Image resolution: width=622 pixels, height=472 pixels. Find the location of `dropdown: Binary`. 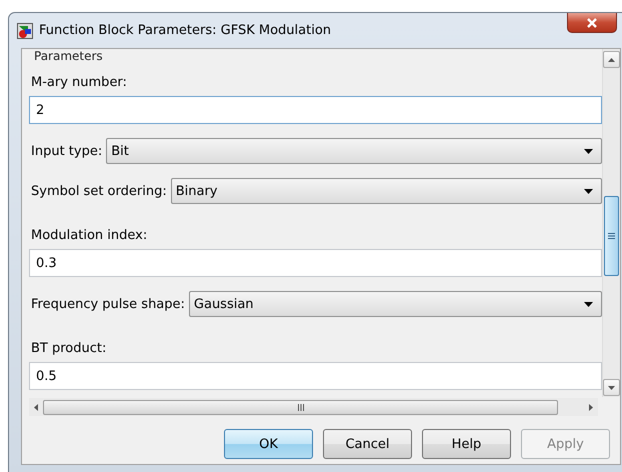

dropdown: Binary is located at coordinates (386, 191).